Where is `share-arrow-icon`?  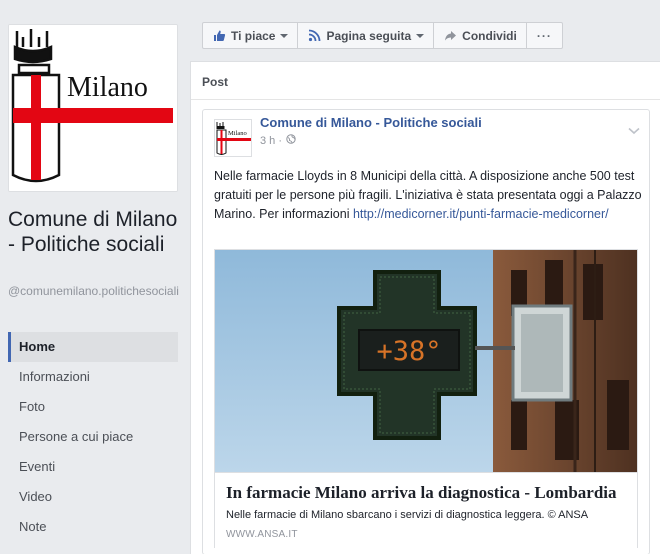 share-arrow-icon is located at coordinates (450, 36).